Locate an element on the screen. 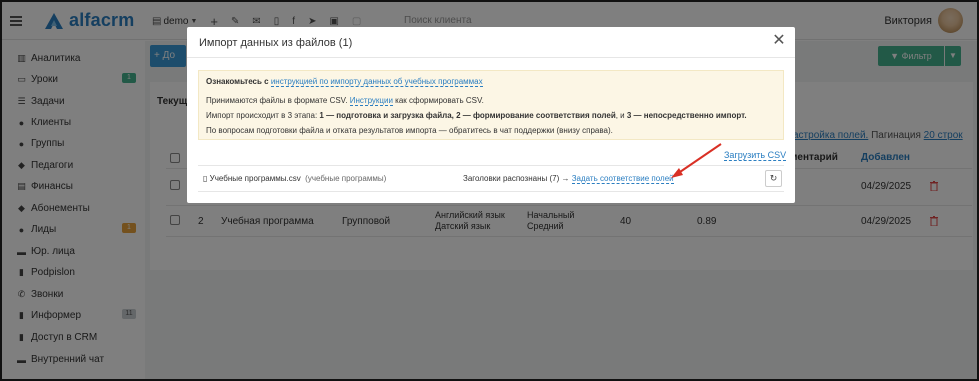 The image size is (979, 381). file-icon: ▯ is located at coordinates (205, 178).